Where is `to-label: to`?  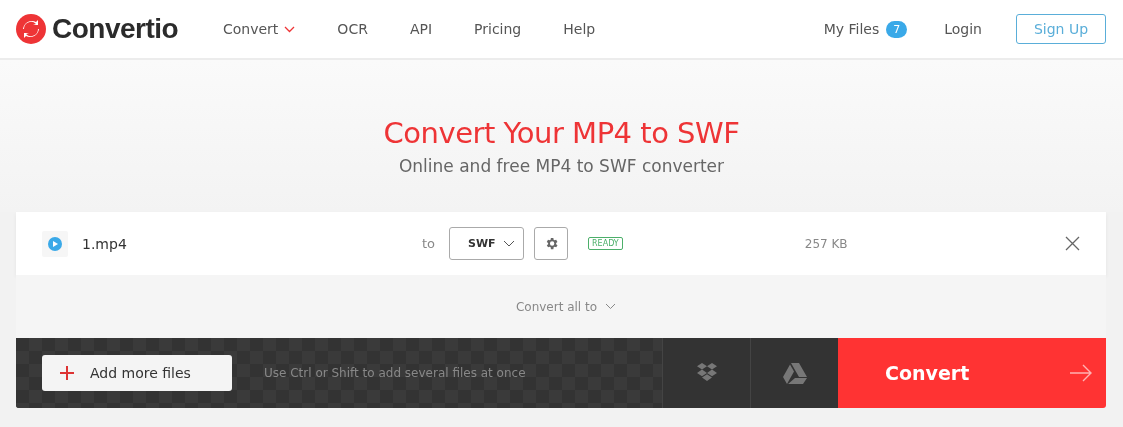 to-label: to is located at coordinates (429, 243).